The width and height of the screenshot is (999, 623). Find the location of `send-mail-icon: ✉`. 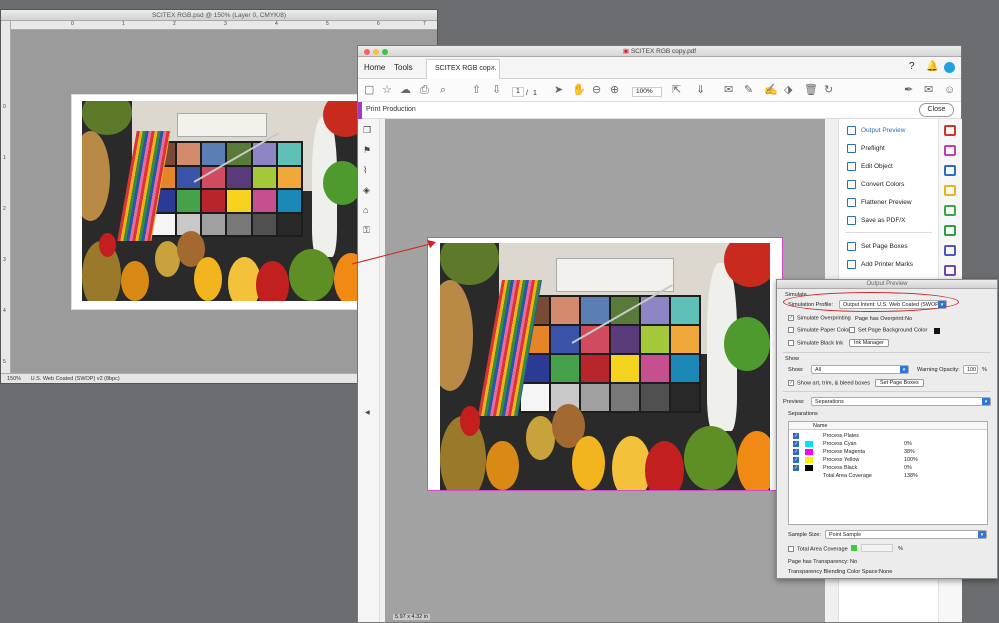

send-mail-icon: ✉ is located at coordinates (928, 90).